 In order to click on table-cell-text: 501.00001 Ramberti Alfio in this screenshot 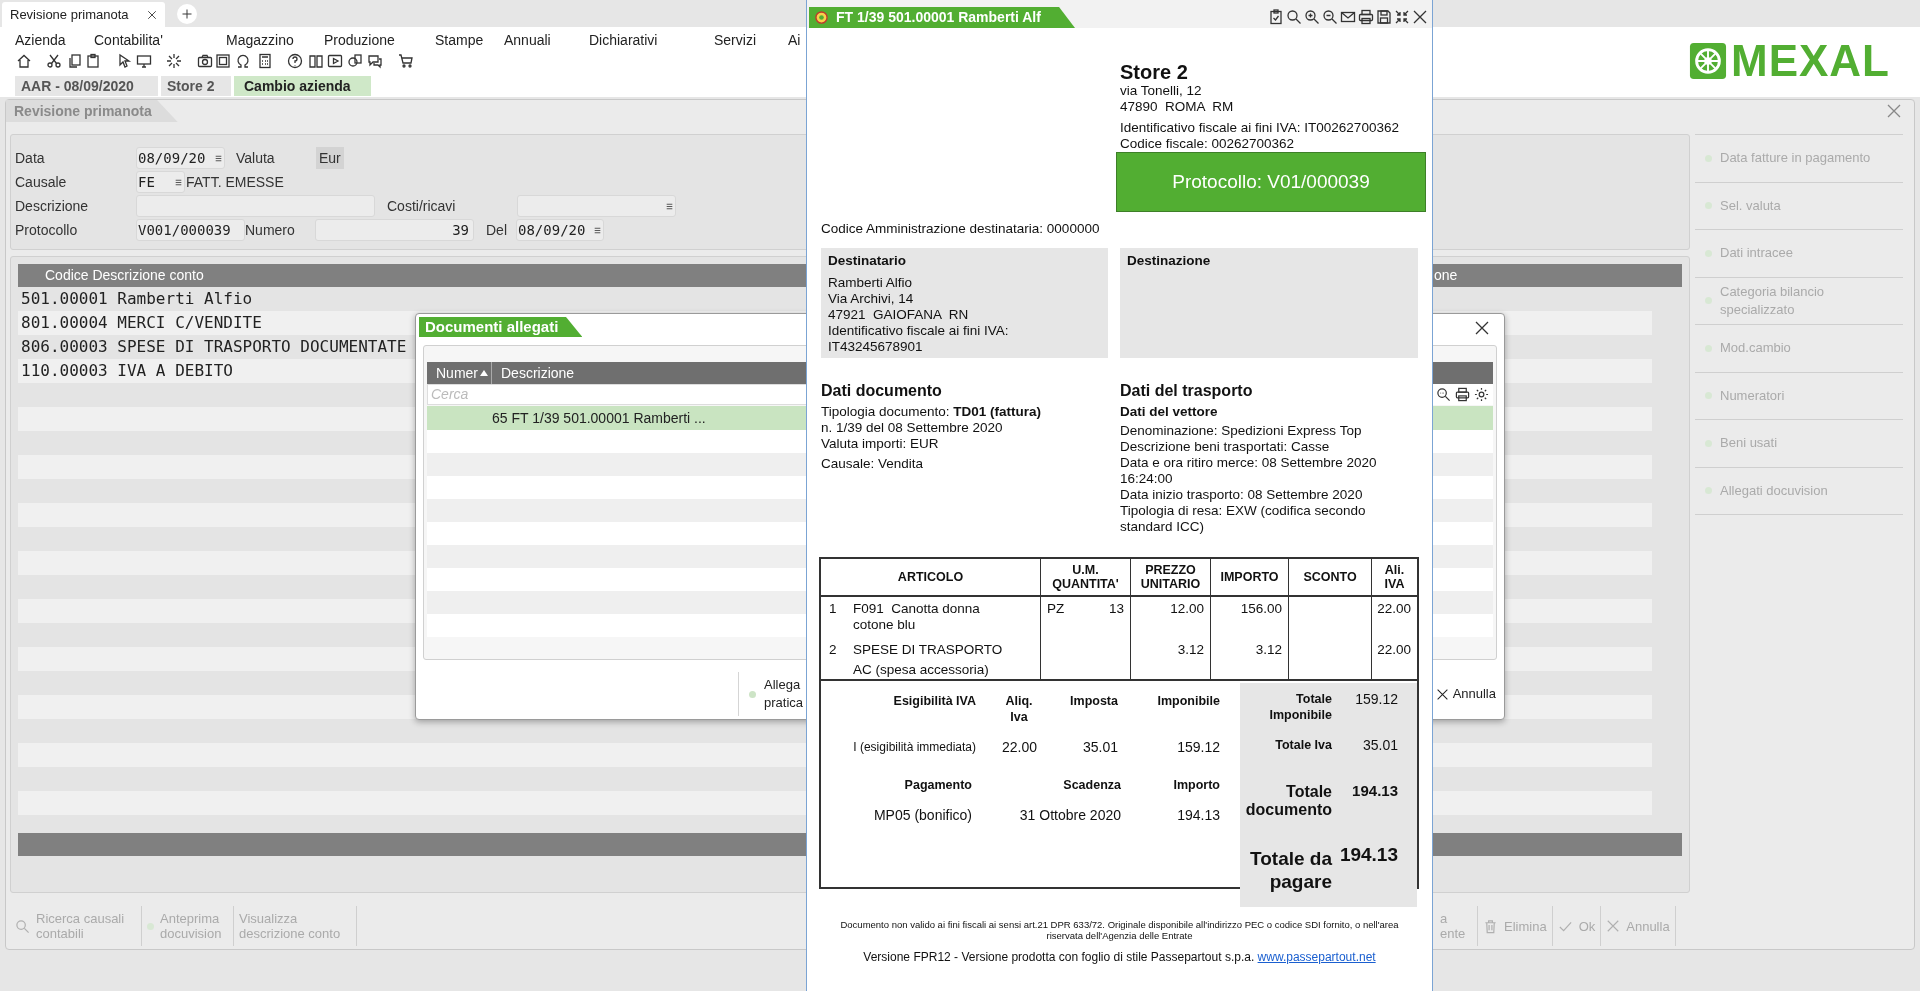, I will do `click(136, 299)`.